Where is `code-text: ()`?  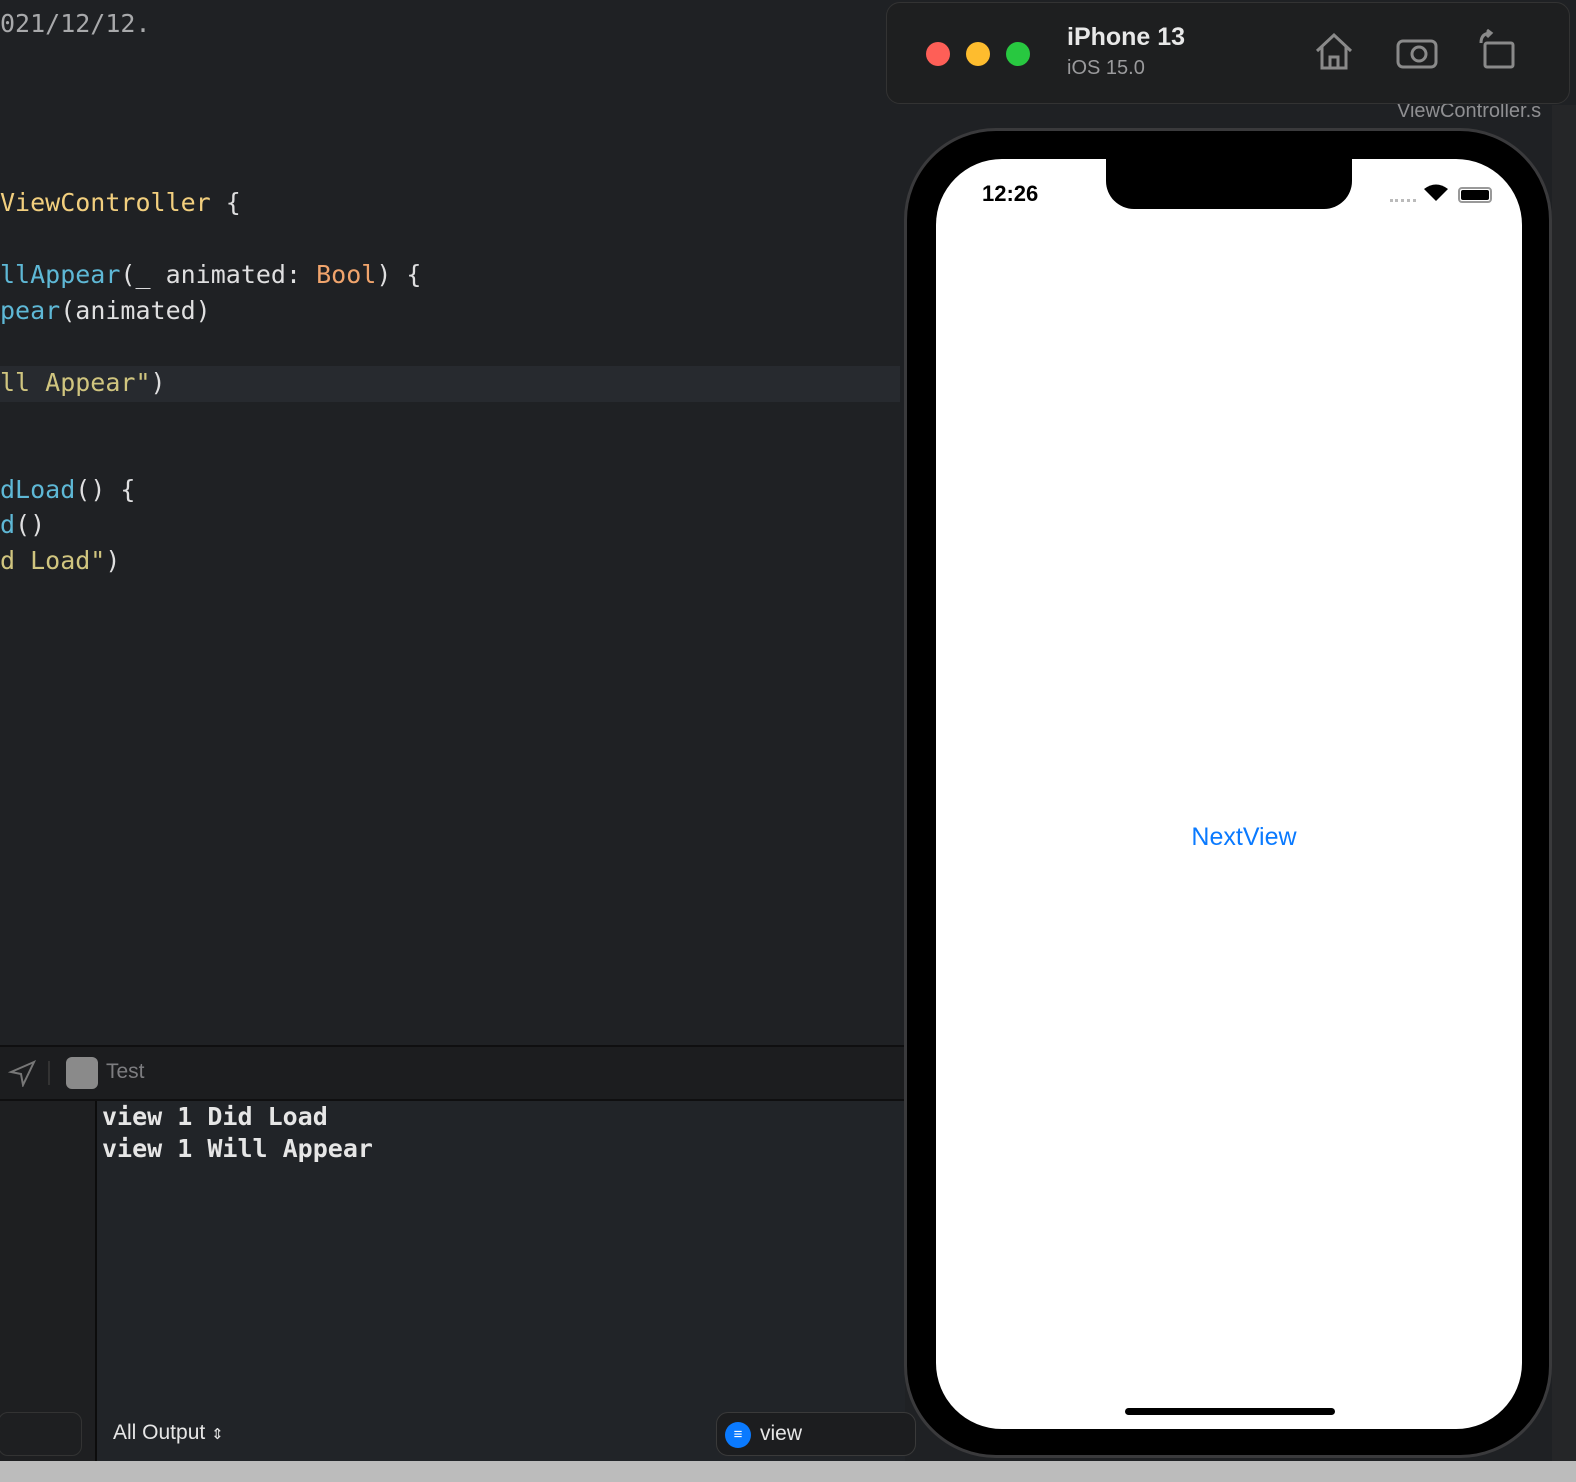
code-text: () is located at coordinates (30, 524).